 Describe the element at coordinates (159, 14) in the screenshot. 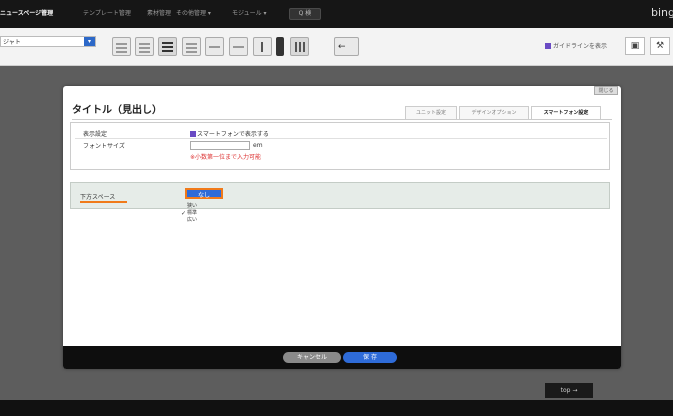

I see `nav-tab-materials: 素材管理` at that location.